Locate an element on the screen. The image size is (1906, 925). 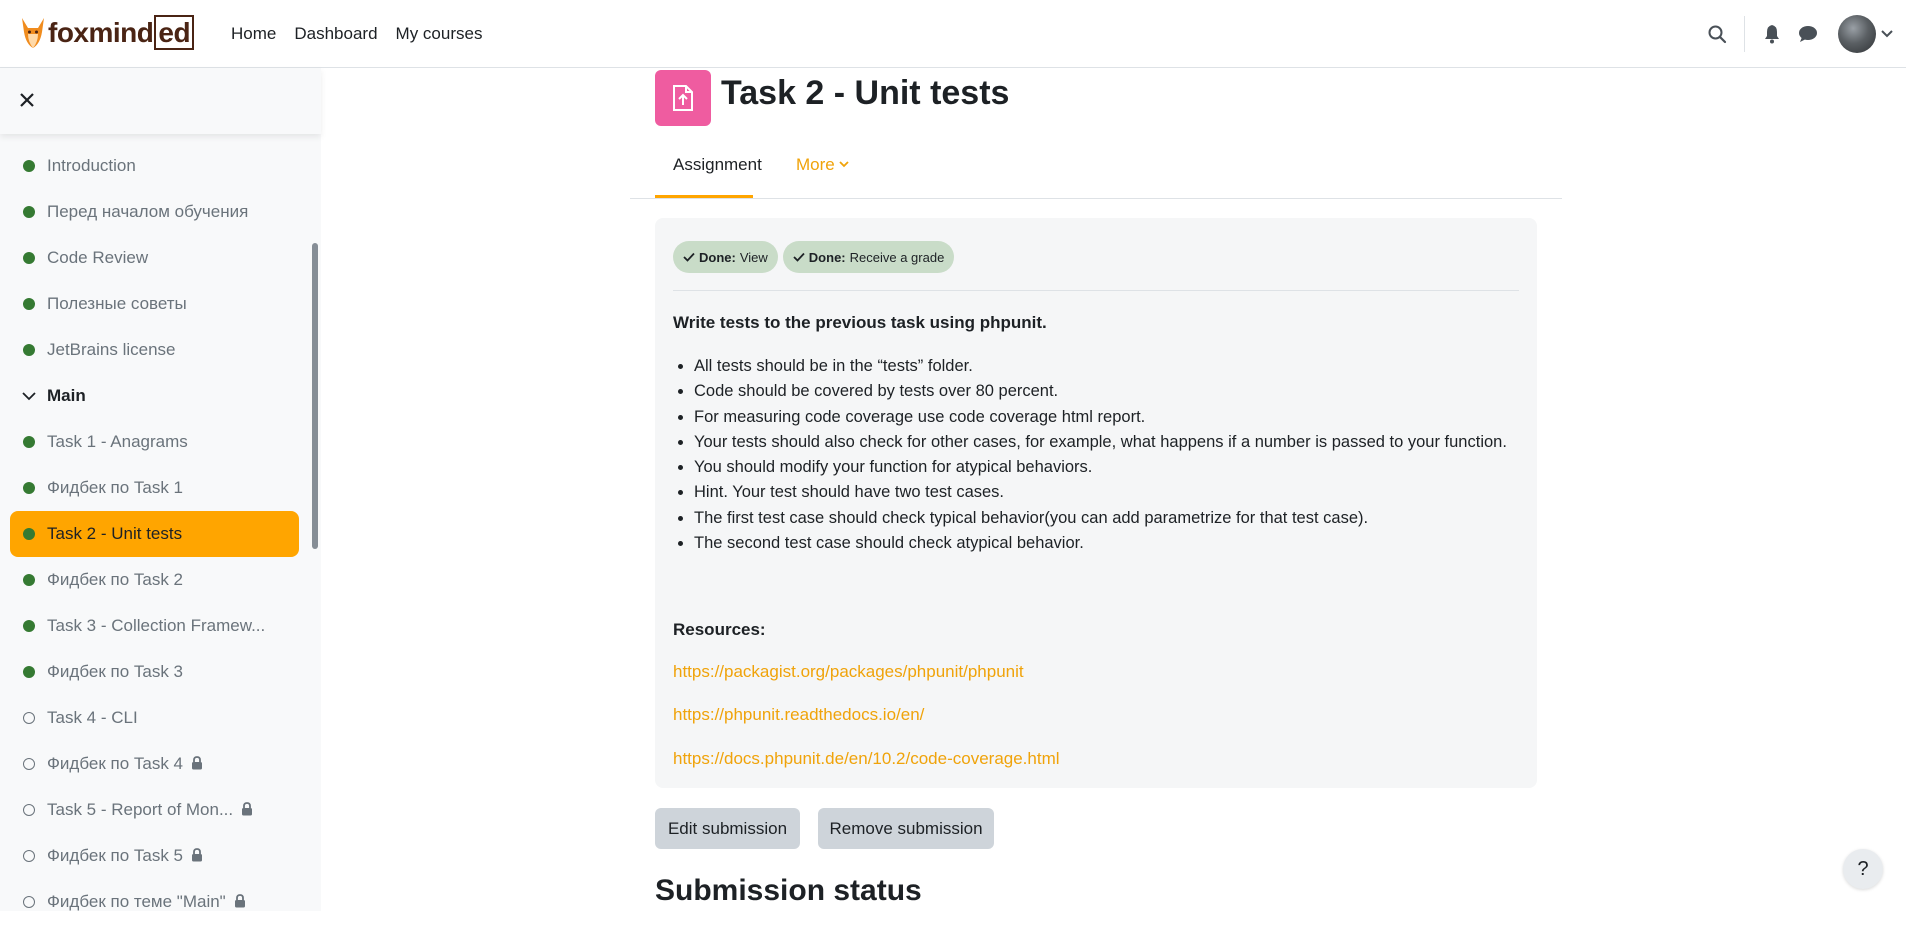
course-index-label: Фидбек по Task 2 is located at coordinates (115, 579).